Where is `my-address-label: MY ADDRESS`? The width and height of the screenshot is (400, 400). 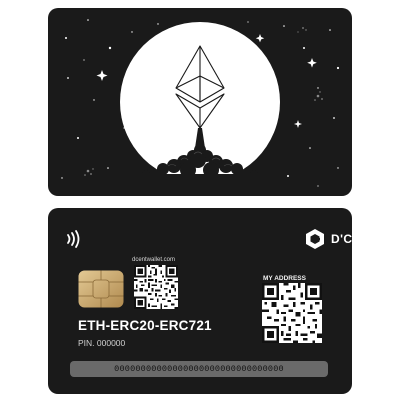
my-address-label: MY ADDRESS is located at coordinates (284, 278).